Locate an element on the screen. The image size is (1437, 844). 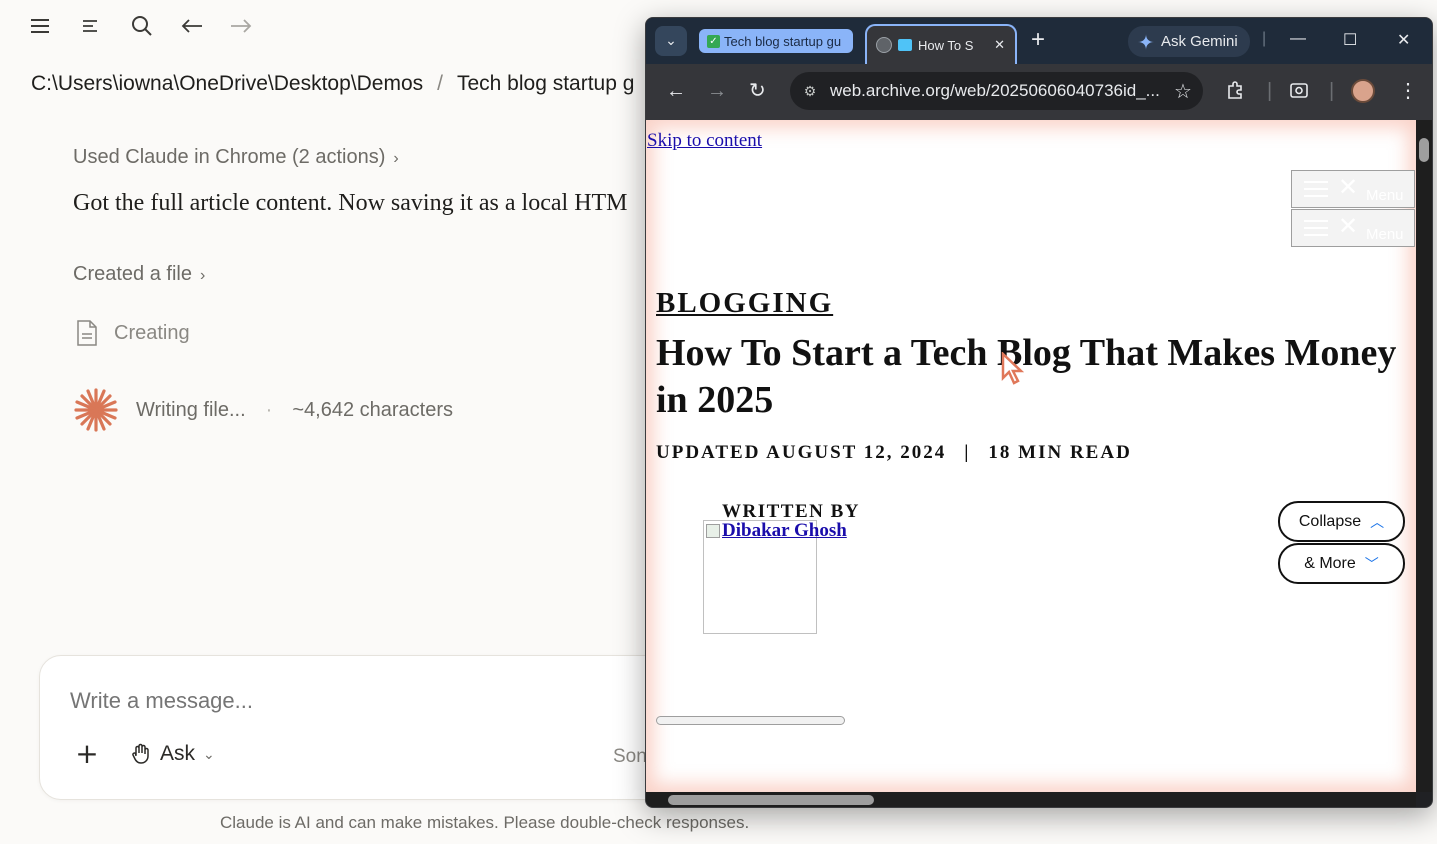
add-attachment-button: + is located at coordinates (87, 754).